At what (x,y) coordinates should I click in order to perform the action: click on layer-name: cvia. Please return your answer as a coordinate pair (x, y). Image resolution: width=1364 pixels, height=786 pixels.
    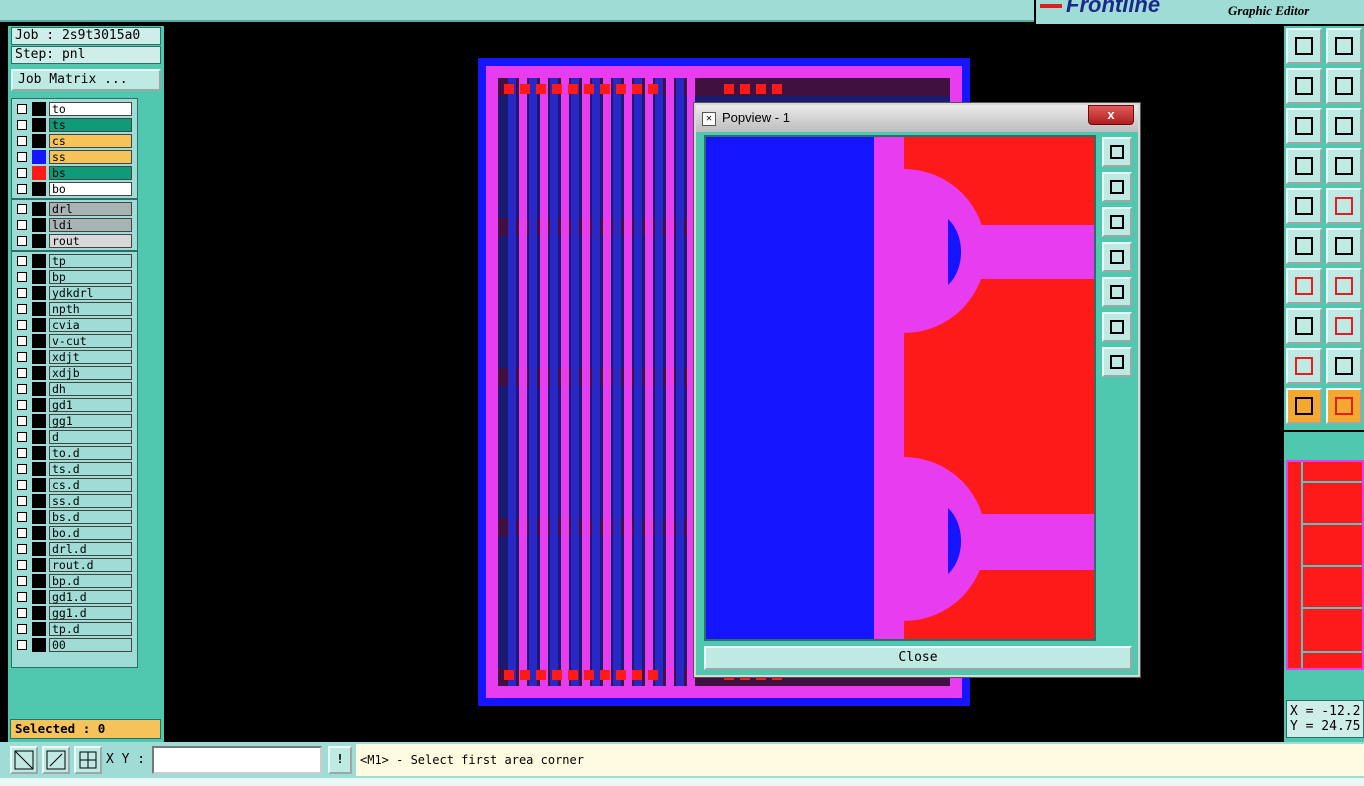
    Looking at the image, I should click on (90, 325).